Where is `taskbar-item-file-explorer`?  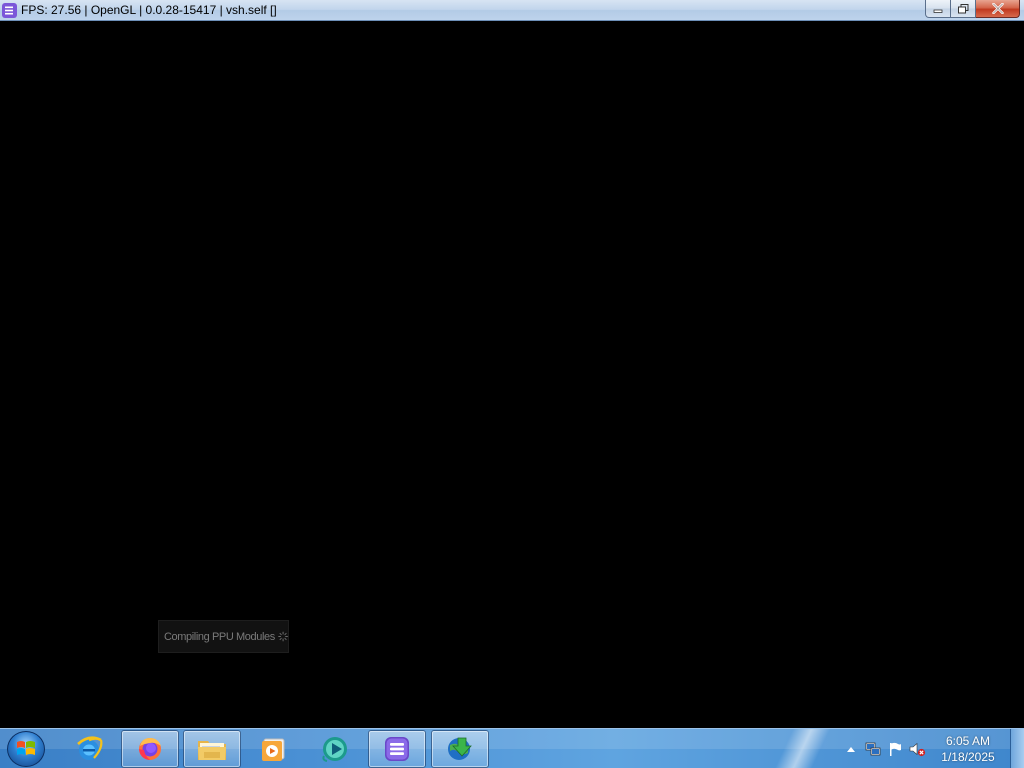 taskbar-item-file-explorer is located at coordinates (212, 749).